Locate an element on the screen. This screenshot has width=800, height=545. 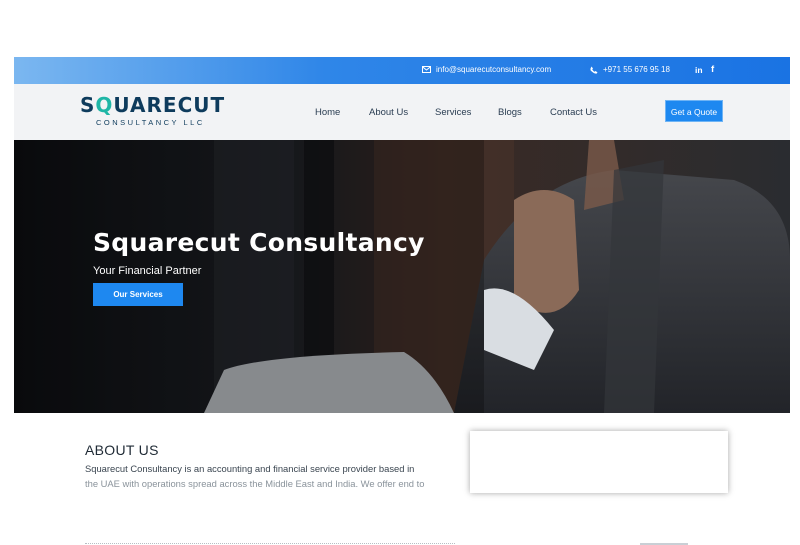
facebook-icon: f is located at coordinates (712, 69).